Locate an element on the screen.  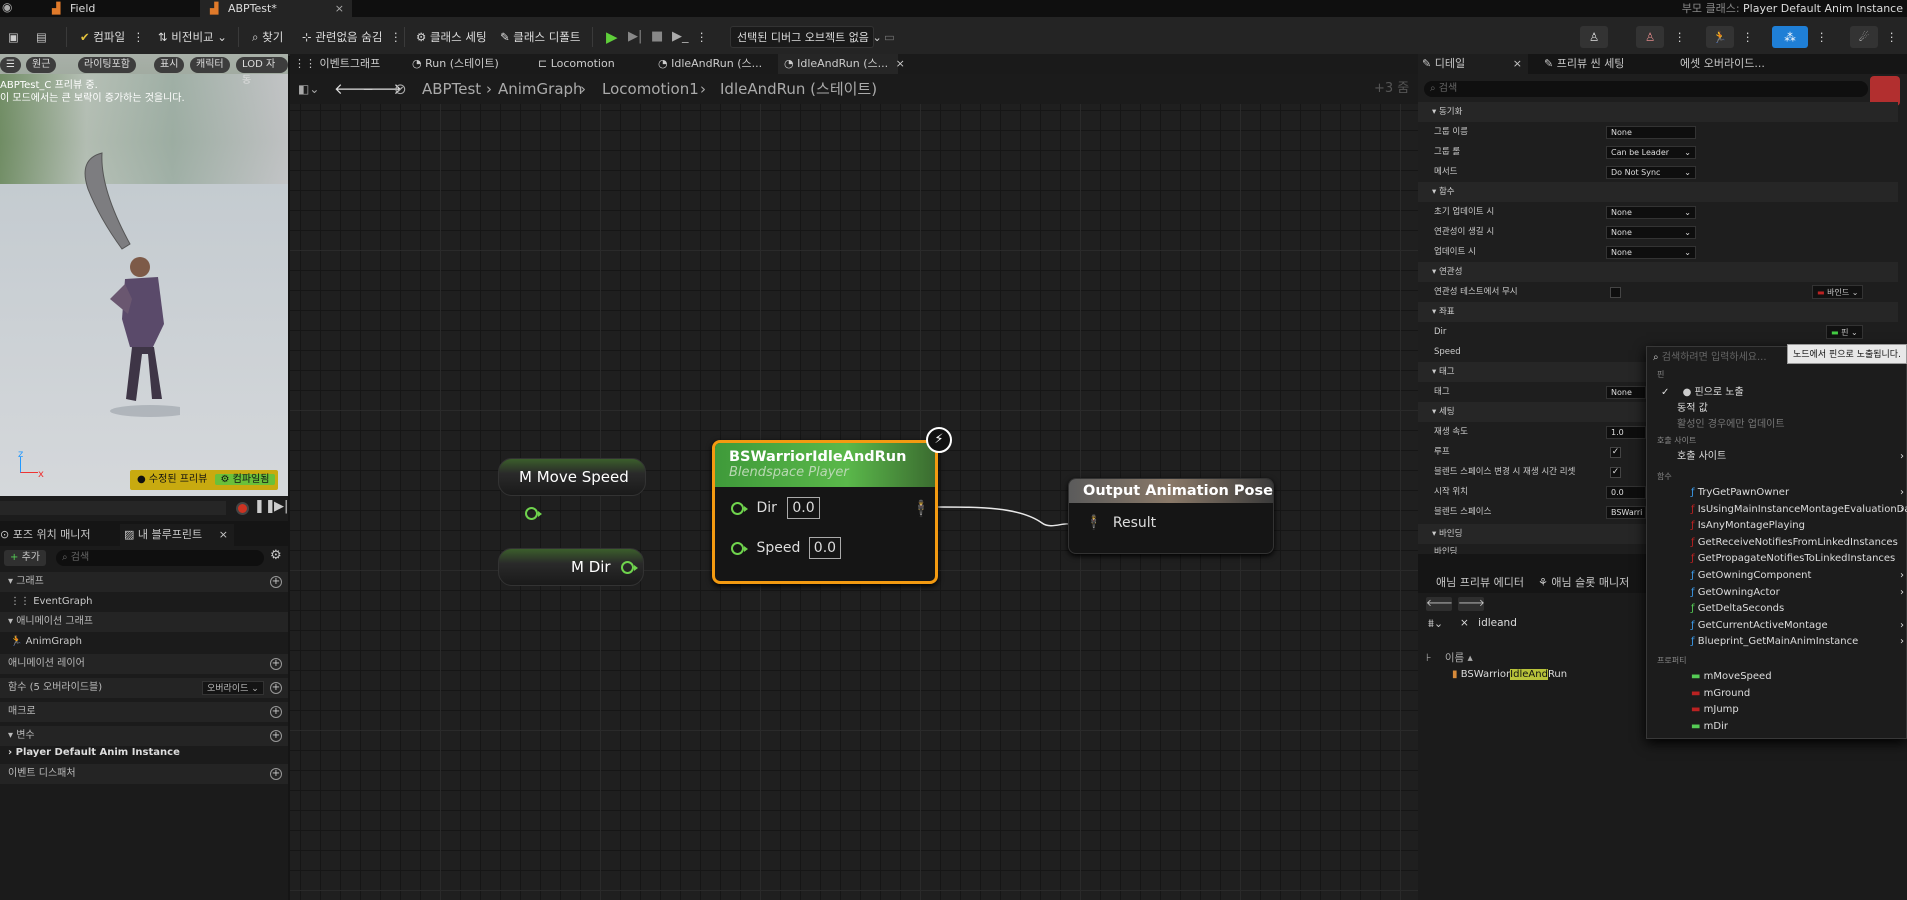
mesh-mode-button: ♙ is located at coordinates (1650, 37).